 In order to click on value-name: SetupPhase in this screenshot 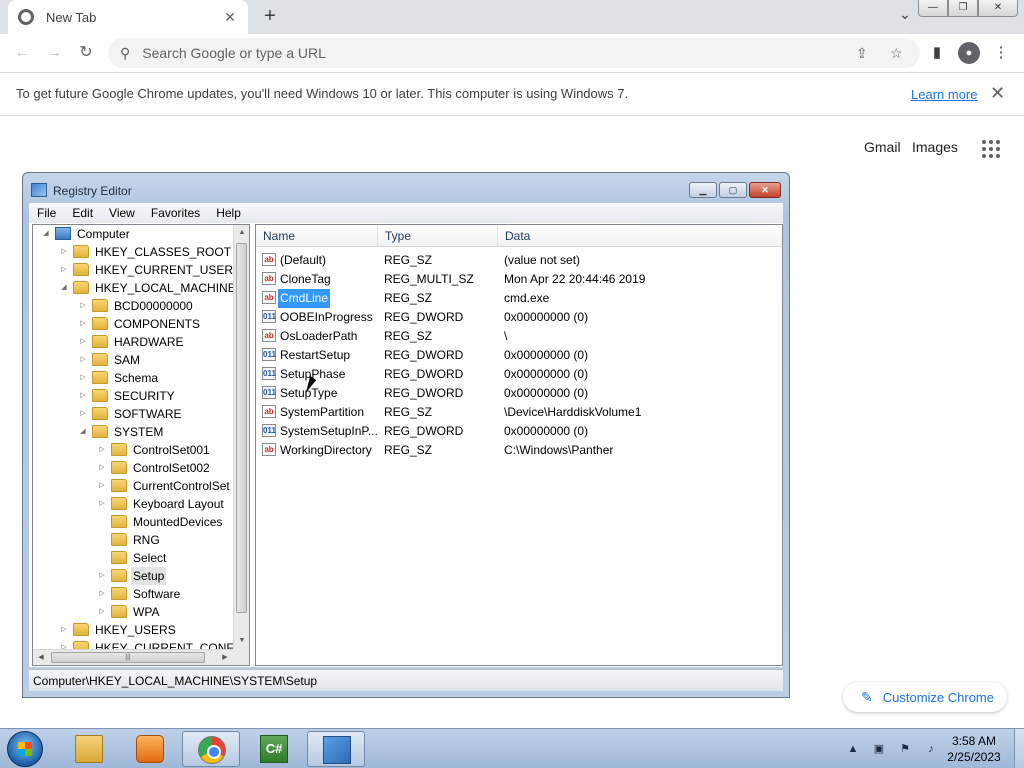, I will do `click(313, 374)`.